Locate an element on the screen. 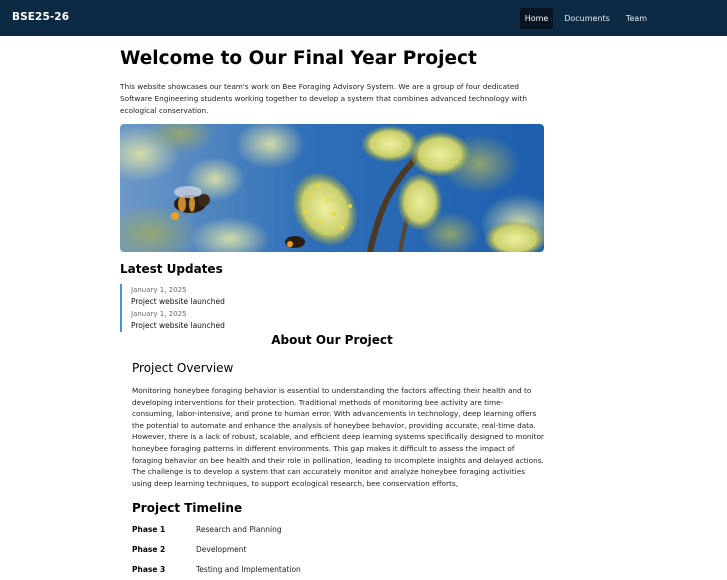 The height and width of the screenshot is (580, 727). timeline-row: Phase 1 Research and Planning is located at coordinates (282, 530).